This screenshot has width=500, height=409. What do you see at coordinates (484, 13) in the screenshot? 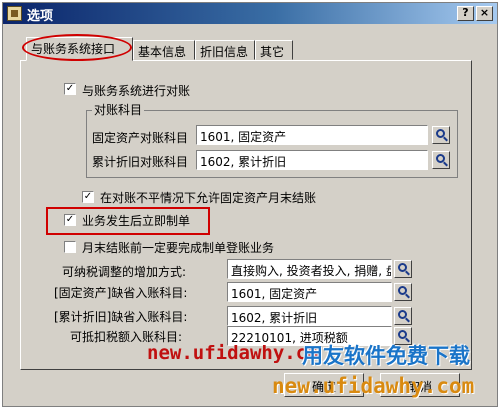
I see `close-button: ×` at bounding box center [484, 13].